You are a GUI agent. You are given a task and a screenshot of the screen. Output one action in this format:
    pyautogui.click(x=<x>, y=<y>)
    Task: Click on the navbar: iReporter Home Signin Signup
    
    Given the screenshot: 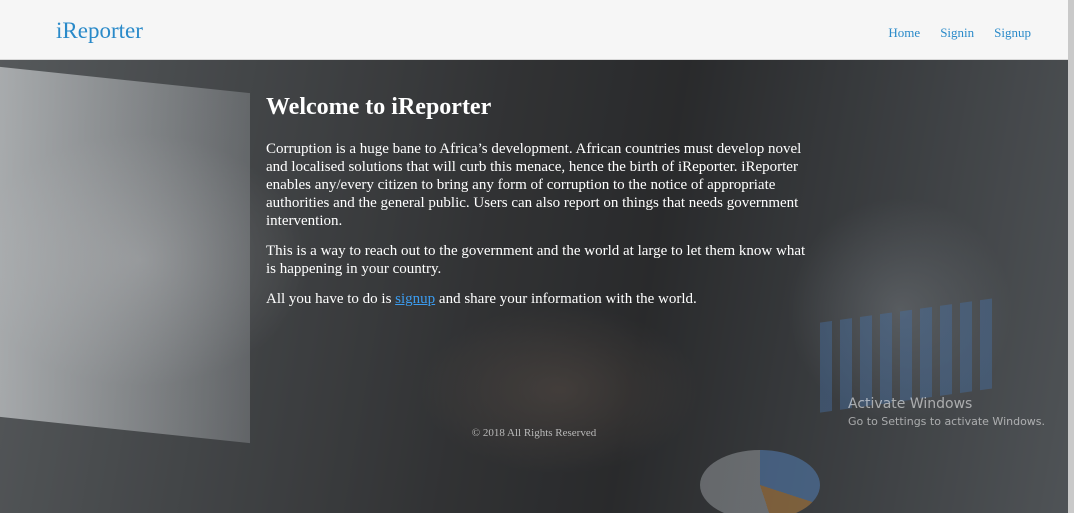 What is the action you would take?
    pyautogui.click(x=534, y=30)
    